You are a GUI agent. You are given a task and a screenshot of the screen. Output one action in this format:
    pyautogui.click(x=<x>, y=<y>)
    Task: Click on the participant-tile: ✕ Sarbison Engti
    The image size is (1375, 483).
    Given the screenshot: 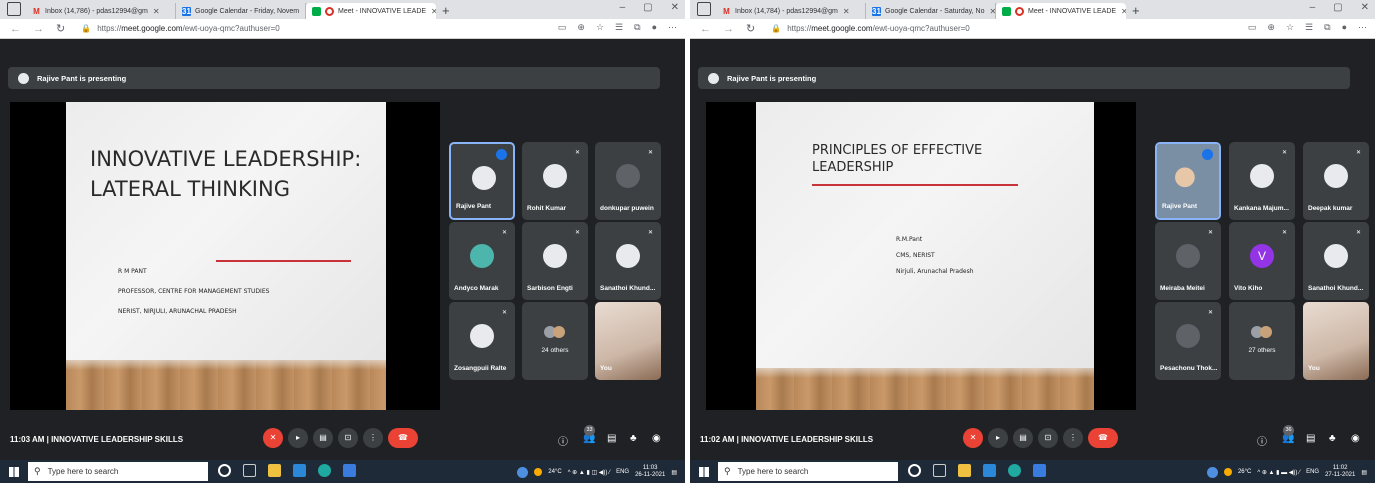 What is the action you would take?
    pyautogui.click(x=555, y=261)
    